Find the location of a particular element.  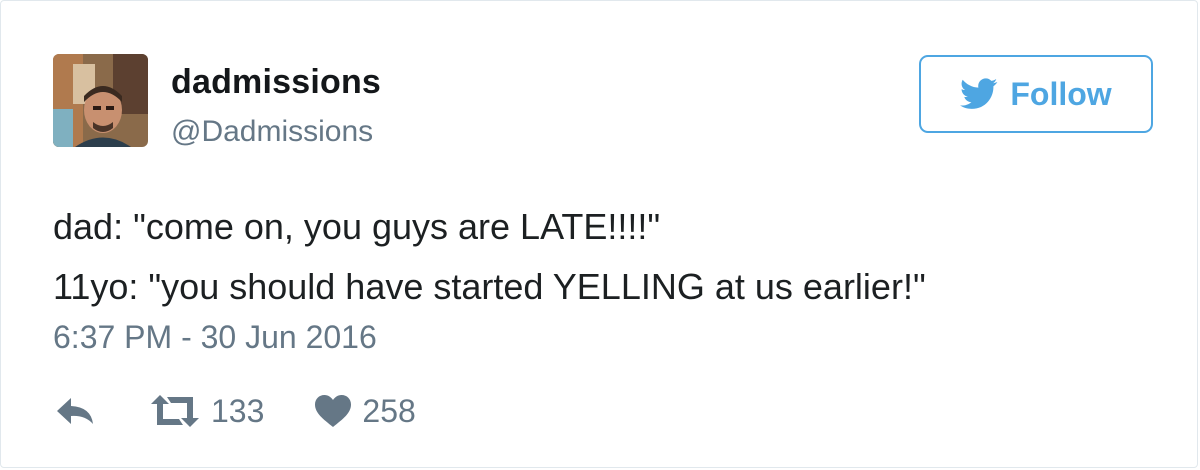

retweet-count: 133 is located at coordinates (238, 410).